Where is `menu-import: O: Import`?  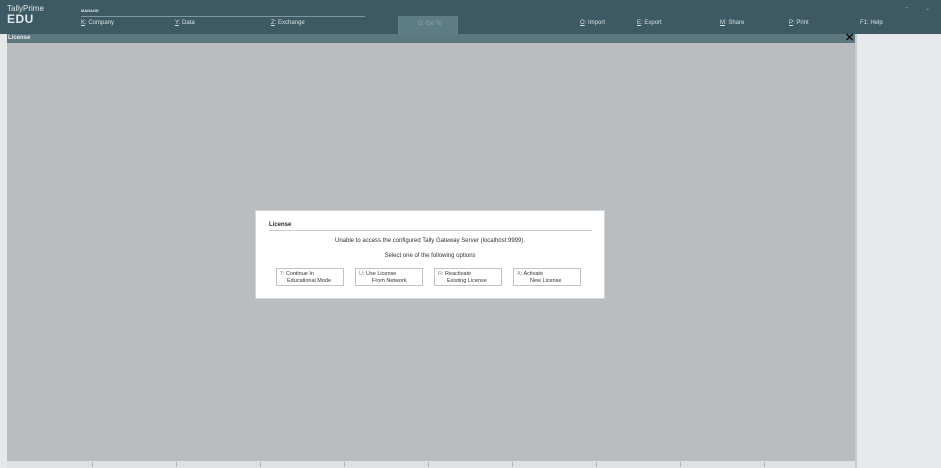 menu-import: O: Import is located at coordinates (592, 23).